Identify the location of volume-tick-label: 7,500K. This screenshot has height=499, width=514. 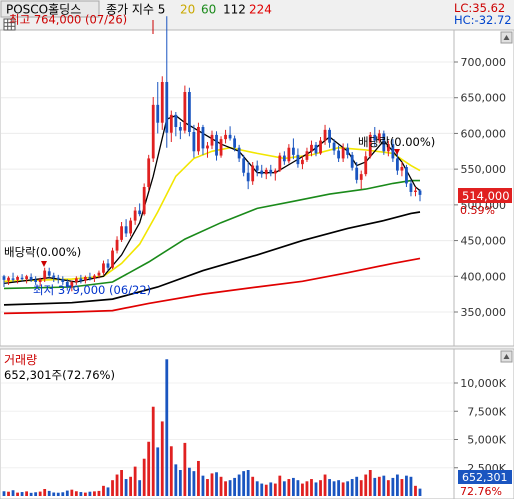
(486, 411).